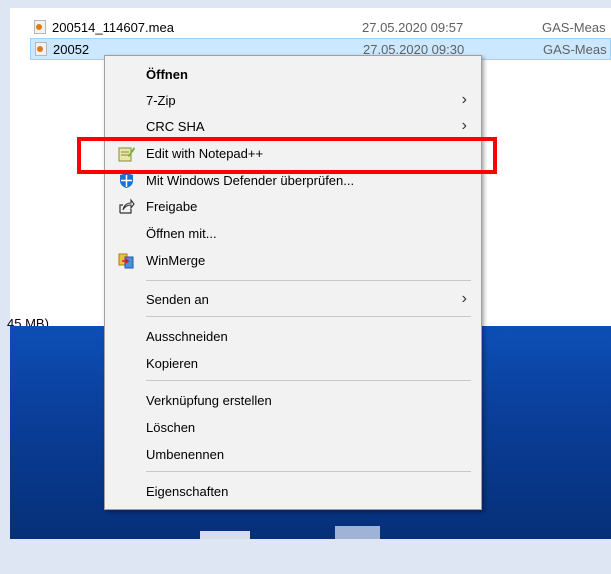 Image resolution: width=611 pixels, height=574 pixels. What do you see at coordinates (175, 126) in the screenshot?
I see `menu-item-label: CRC SHA` at bounding box center [175, 126].